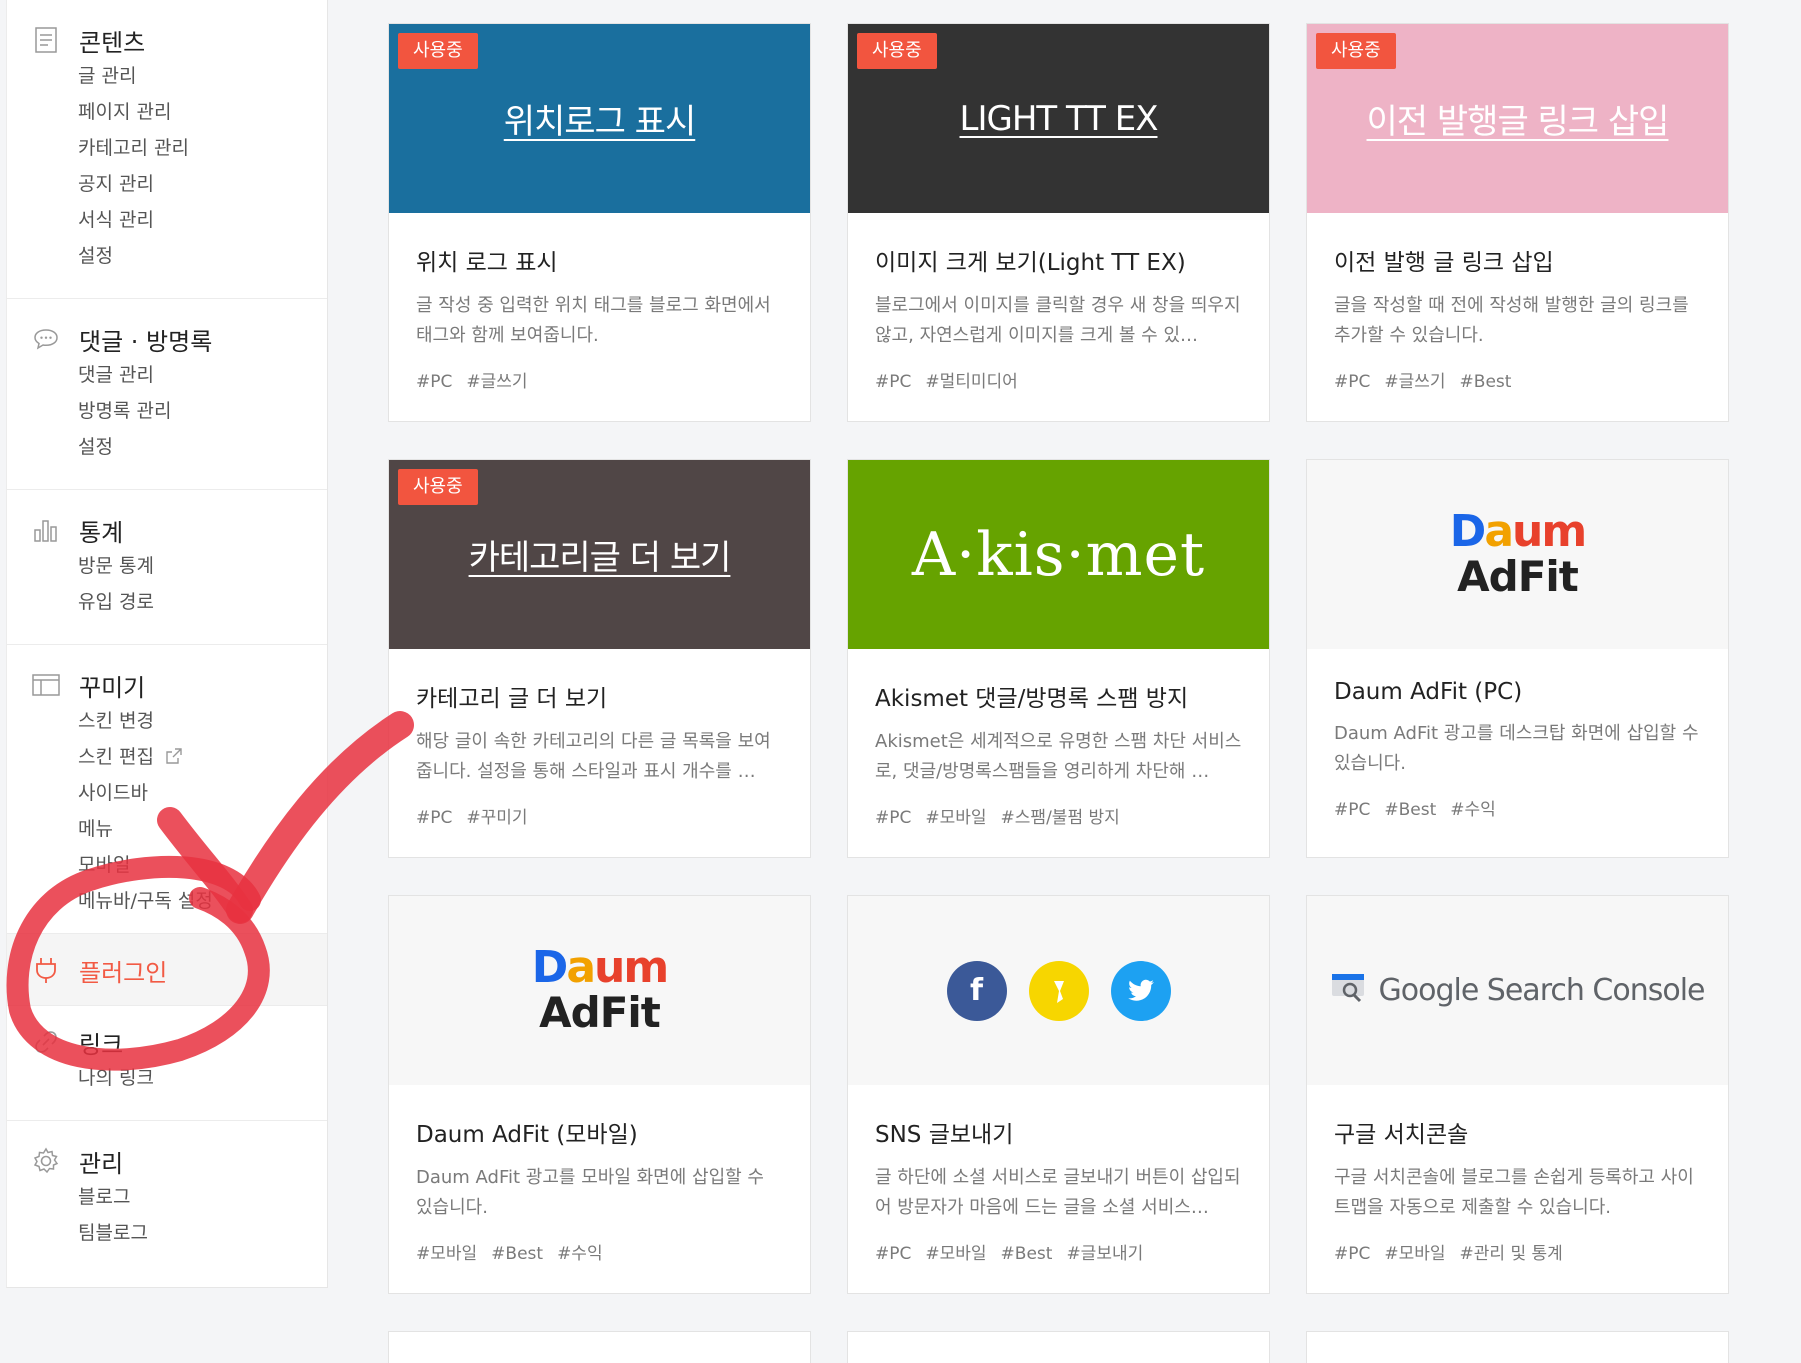 The width and height of the screenshot is (1801, 1363). I want to click on section-title: 꾸미기, so click(112, 687).